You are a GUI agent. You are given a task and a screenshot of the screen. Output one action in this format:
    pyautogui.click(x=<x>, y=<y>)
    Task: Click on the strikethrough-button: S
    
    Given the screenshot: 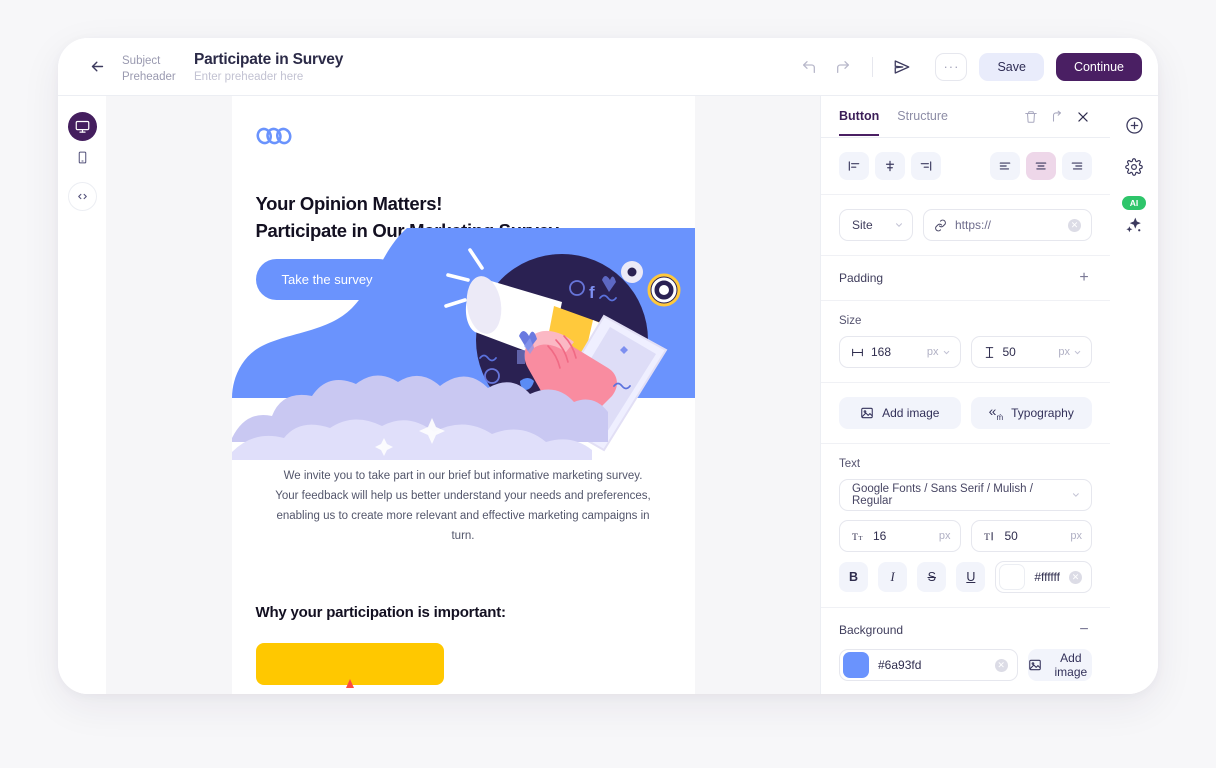 What is the action you would take?
    pyautogui.click(x=932, y=577)
    